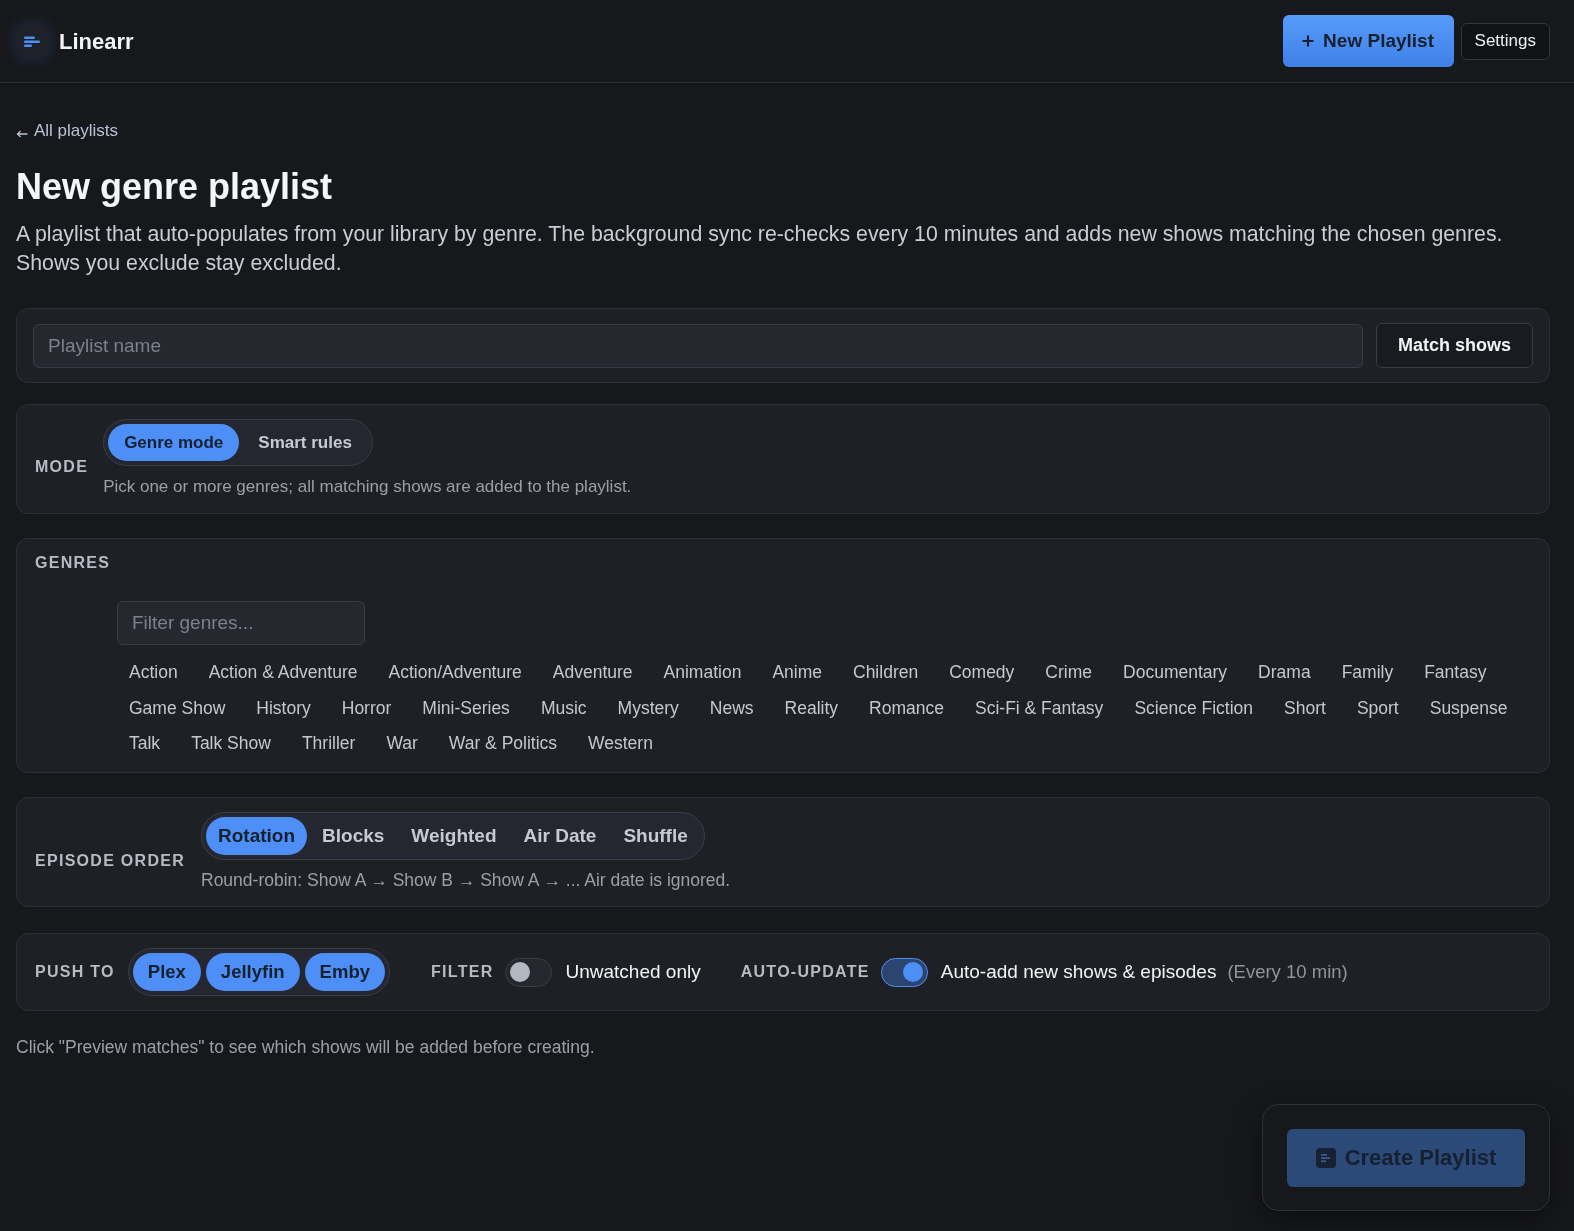 The image size is (1574, 1231). I want to click on genre-option: Talk, so click(145, 743).